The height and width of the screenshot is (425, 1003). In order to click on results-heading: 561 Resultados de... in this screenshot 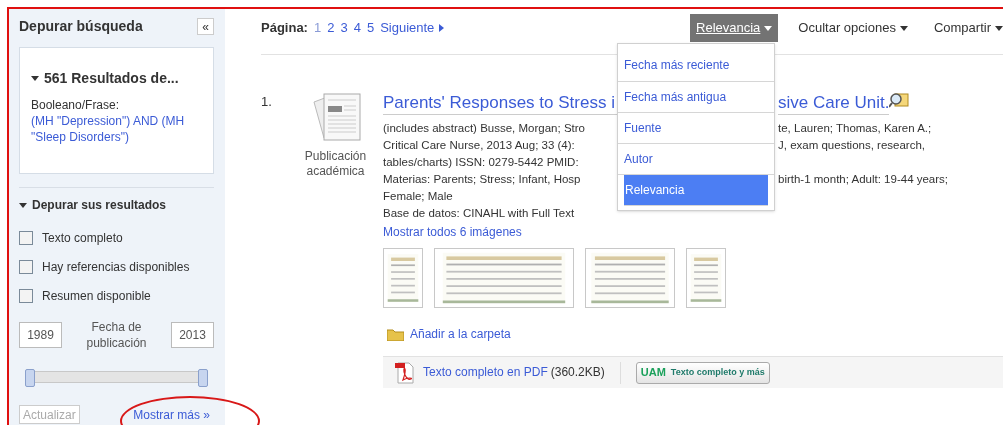, I will do `click(111, 78)`.